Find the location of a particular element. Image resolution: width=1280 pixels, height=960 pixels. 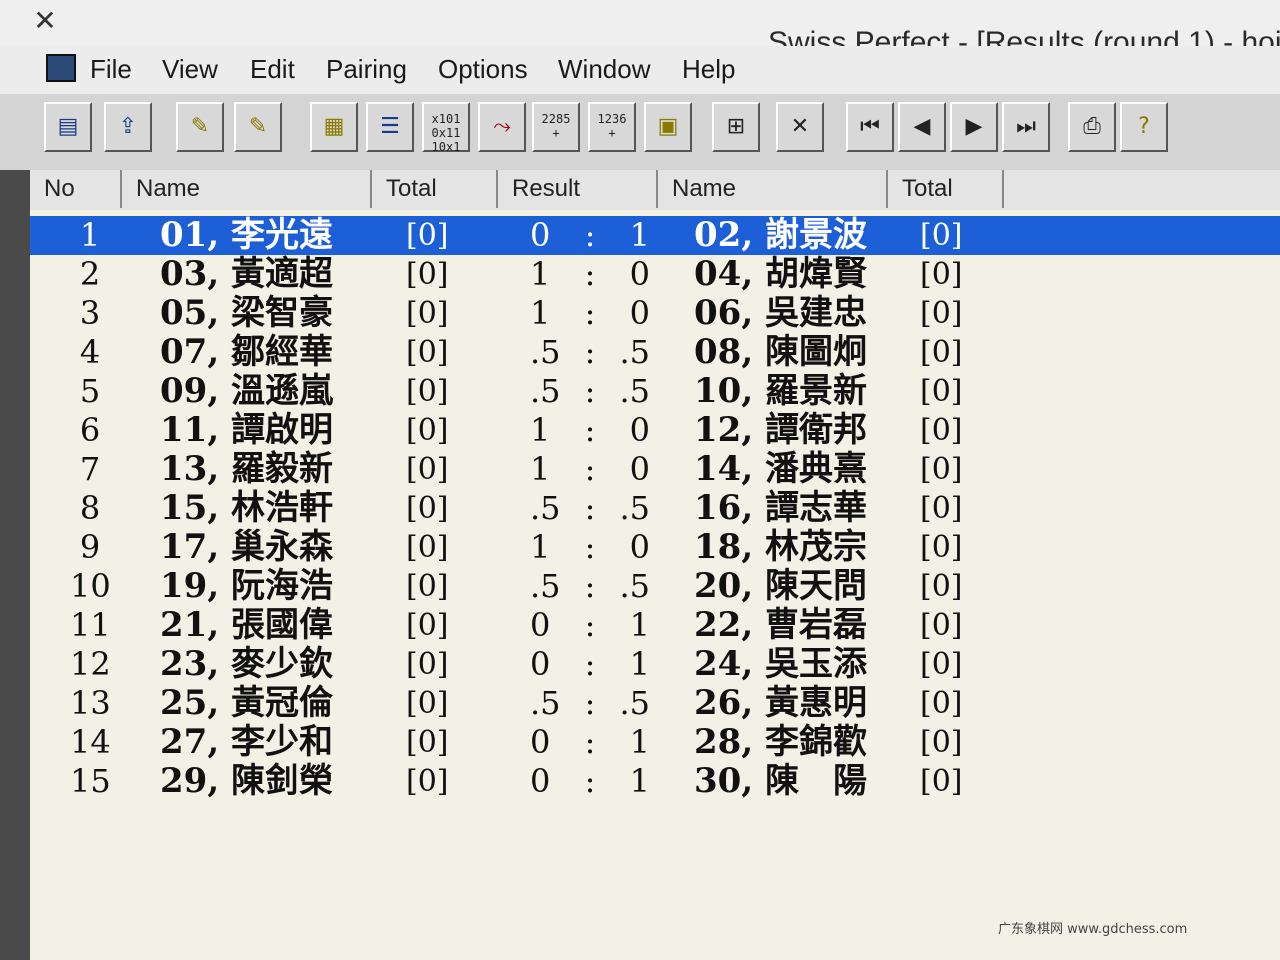

black-player: 22, 曹岩磊 is located at coordinates (780, 625).